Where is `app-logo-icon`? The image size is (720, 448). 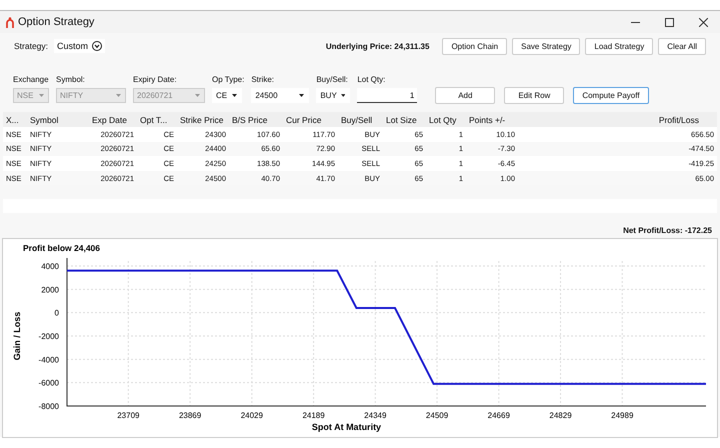
app-logo-icon is located at coordinates (10, 22).